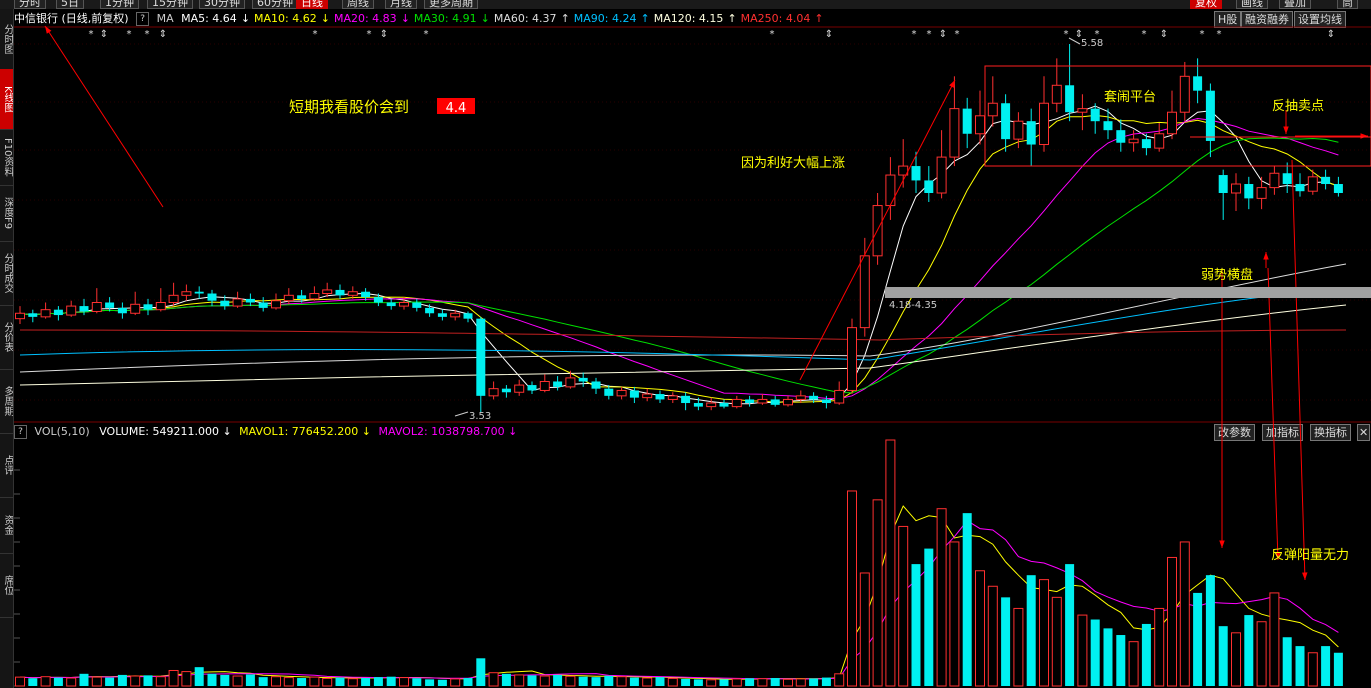 Image resolution: width=1371 pixels, height=688 pixels. I want to click on arrow-weak-volume-head, so click(1222, 544).